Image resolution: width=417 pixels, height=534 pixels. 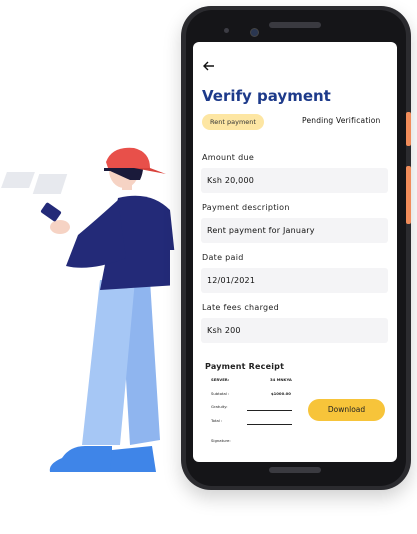 What do you see at coordinates (223, 257) in the screenshot?
I see `date-paid-label: Date paid` at bounding box center [223, 257].